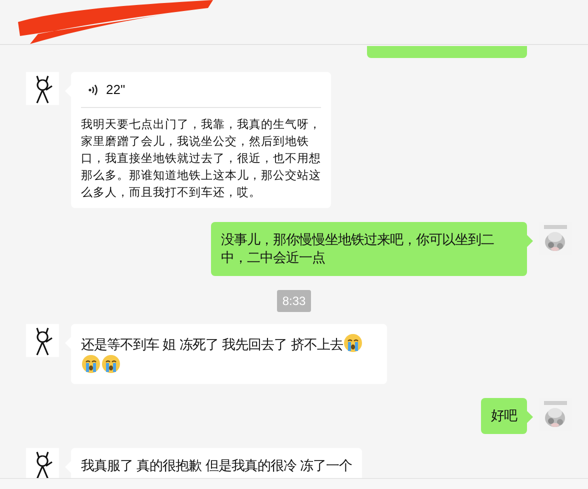 The height and width of the screenshot is (489, 588). Describe the element at coordinates (229, 354) in the screenshot. I see `message-bubble: 还是等不到车 姐 冻死了 我先回去了 挤不上去` at that location.